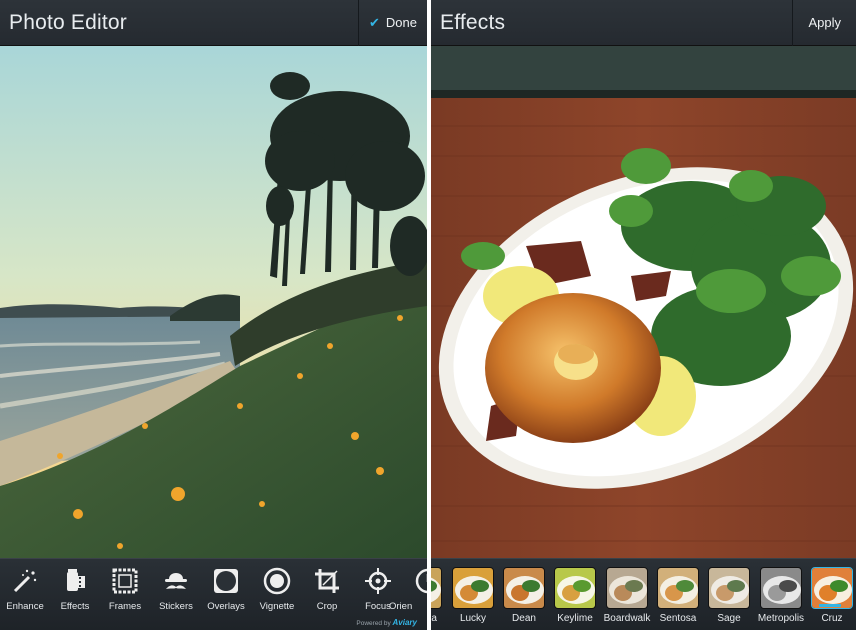 Image resolution: width=856 pixels, height=630 pixels. What do you see at coordinates (327, 581) in the screenshot?
I see `crop-icon` at bounding box center [327, 581].